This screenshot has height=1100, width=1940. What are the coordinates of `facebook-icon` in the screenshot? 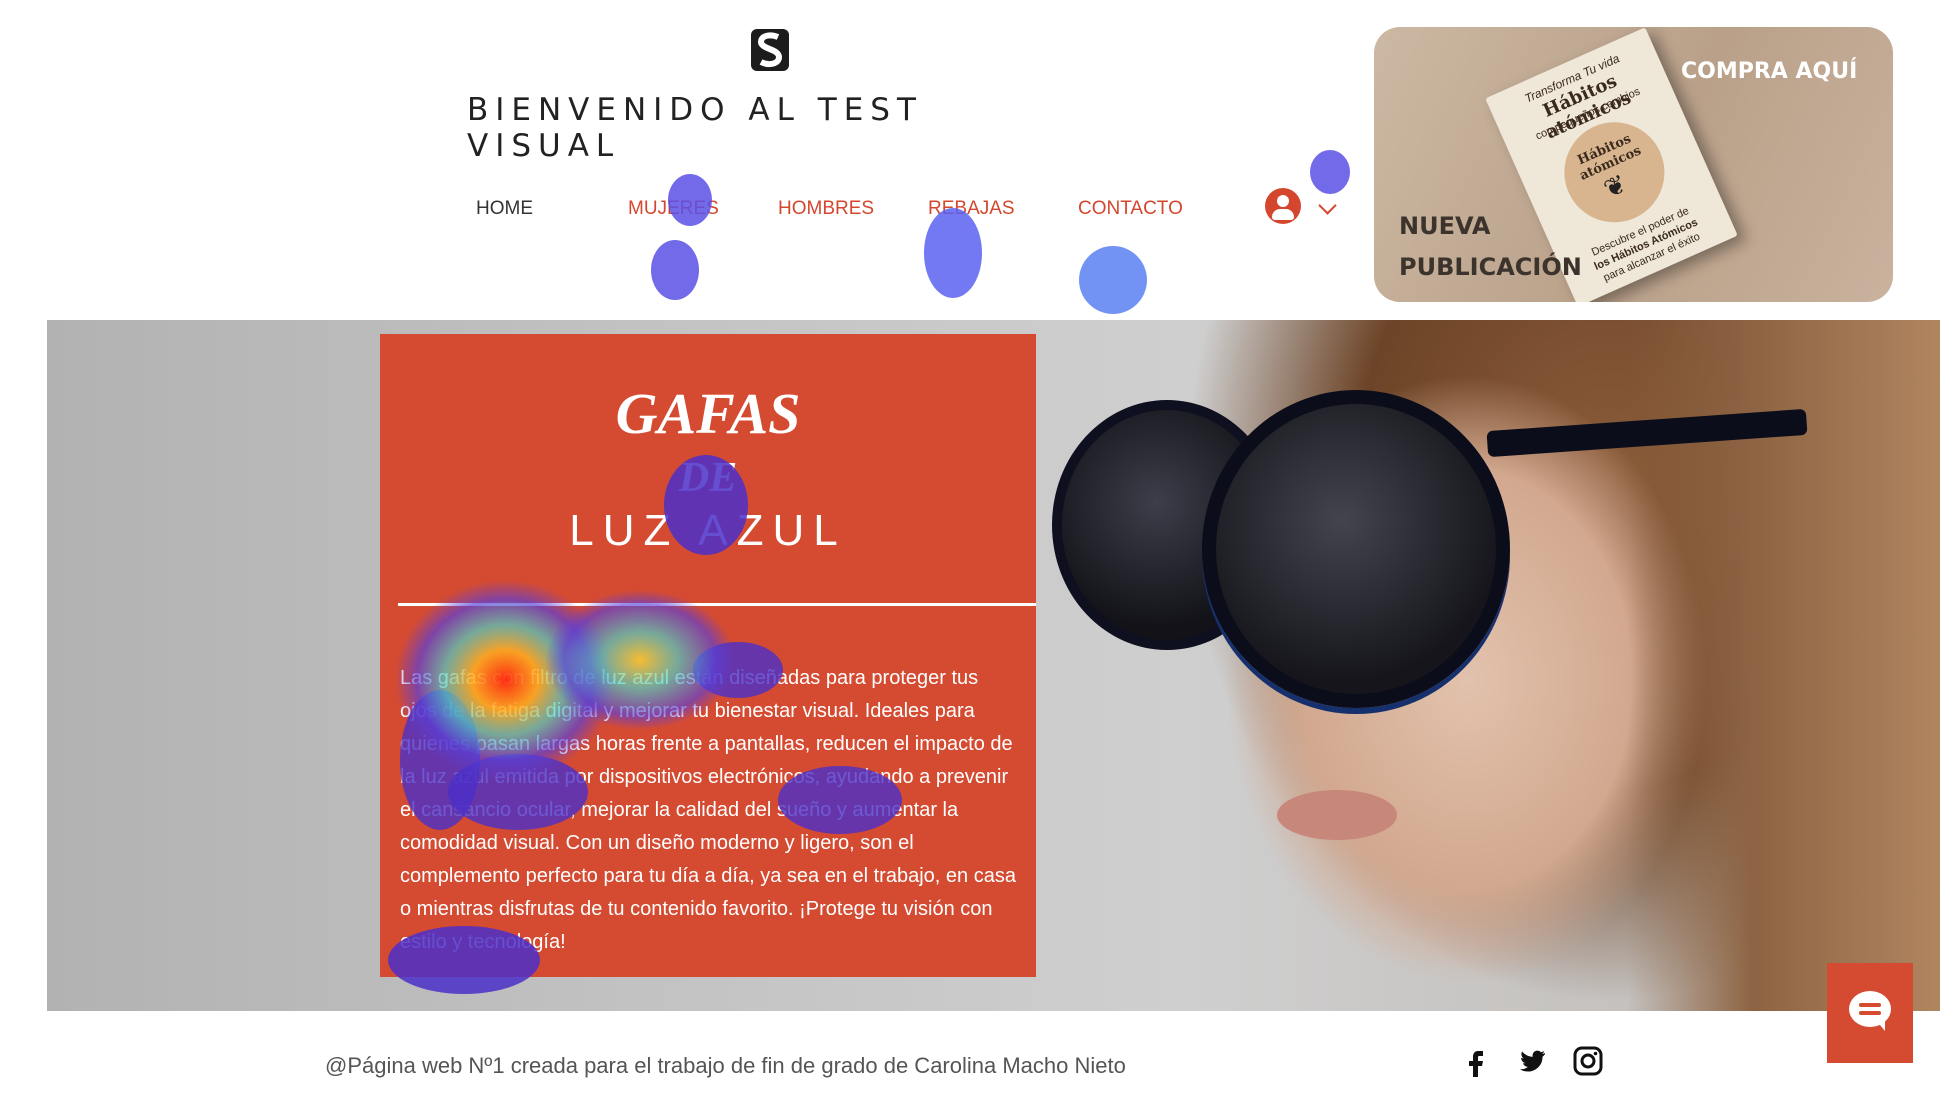 It's located at (1476, 1061).